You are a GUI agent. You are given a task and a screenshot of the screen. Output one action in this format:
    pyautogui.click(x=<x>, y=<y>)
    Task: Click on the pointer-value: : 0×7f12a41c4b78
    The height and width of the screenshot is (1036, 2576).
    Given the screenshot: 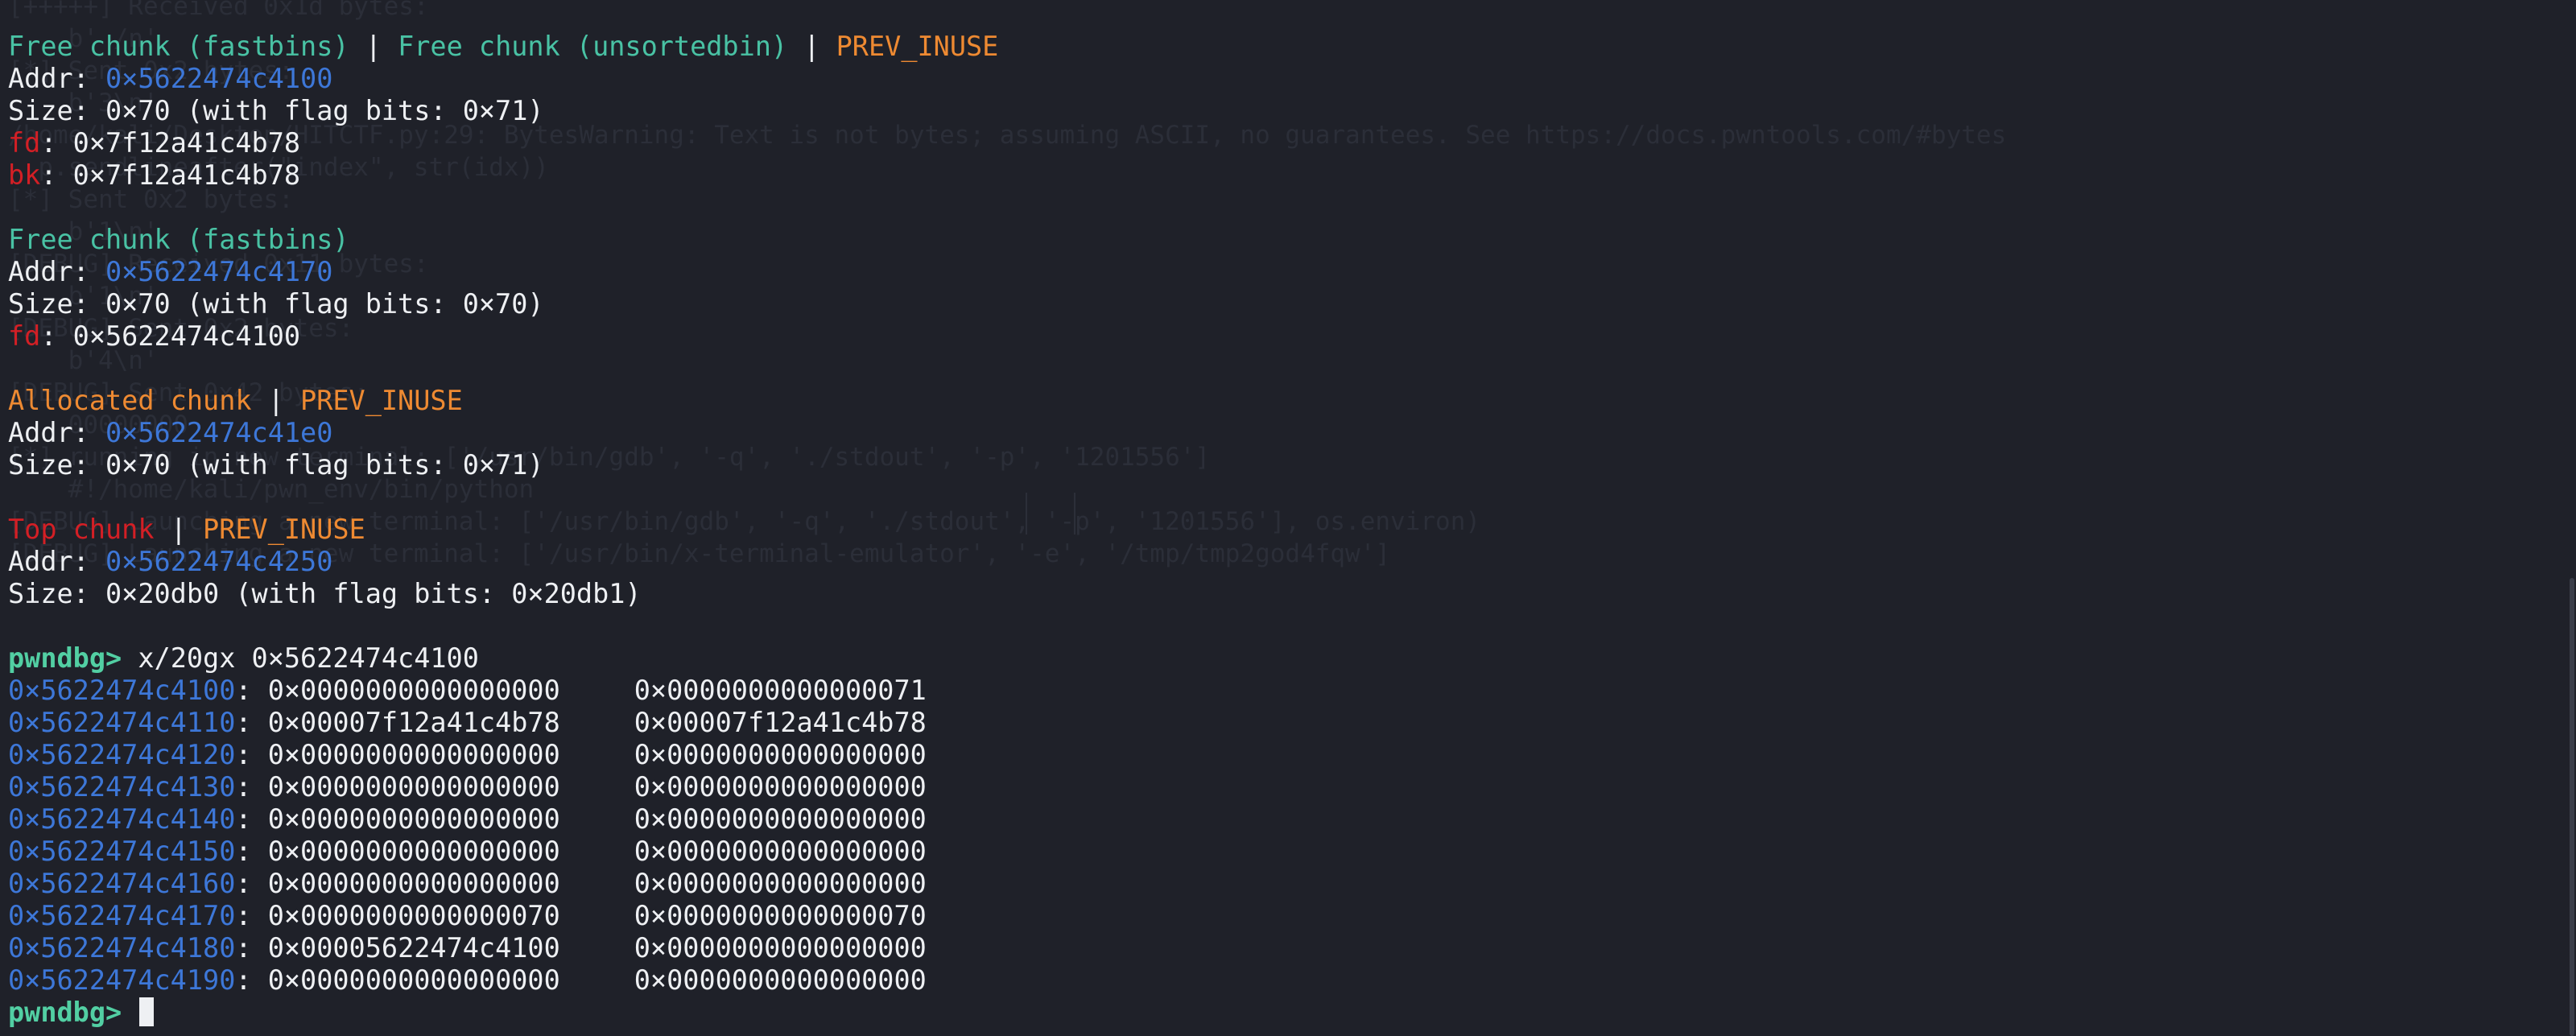 What is the action you would take?
    pyautogui.click(x=170, y=175)
    